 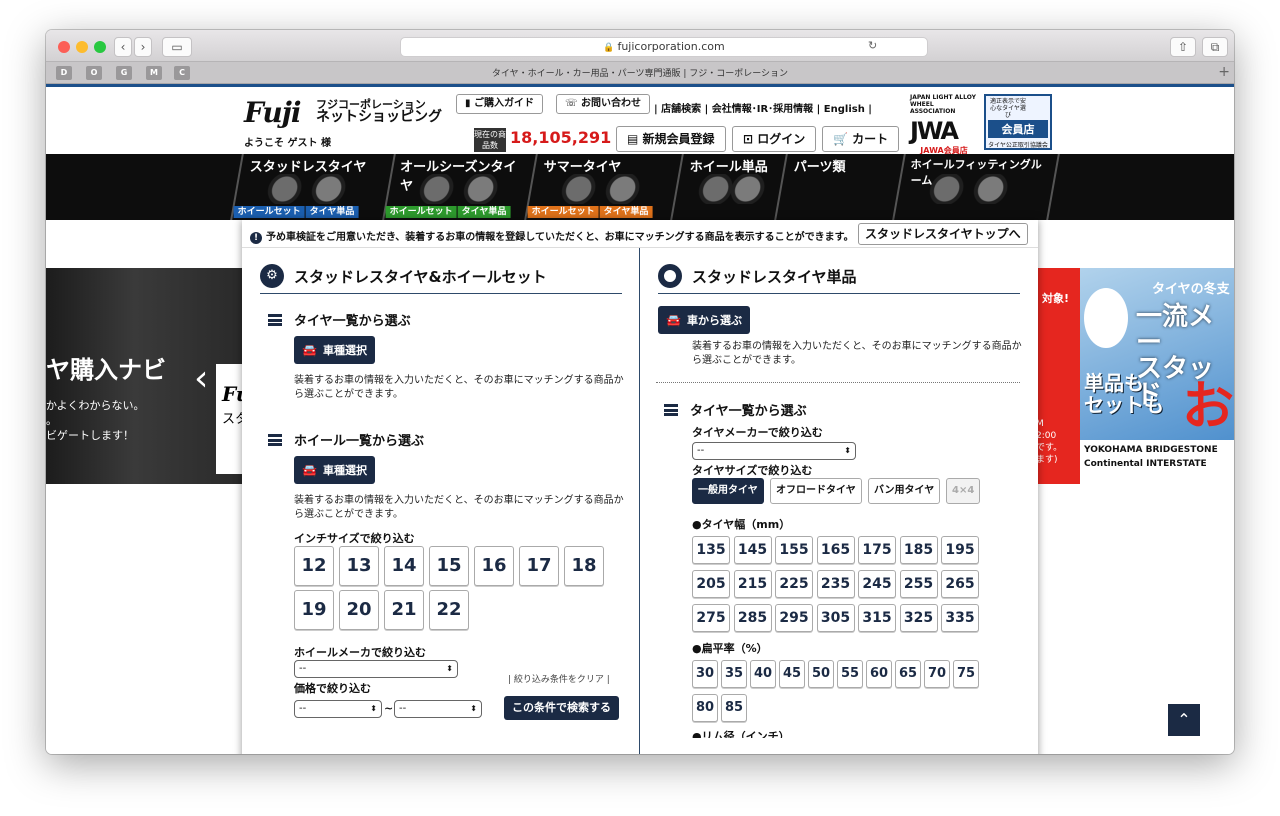 I want to click on car-select-button: 🚘 車種選択, so click(x=334, y=350).